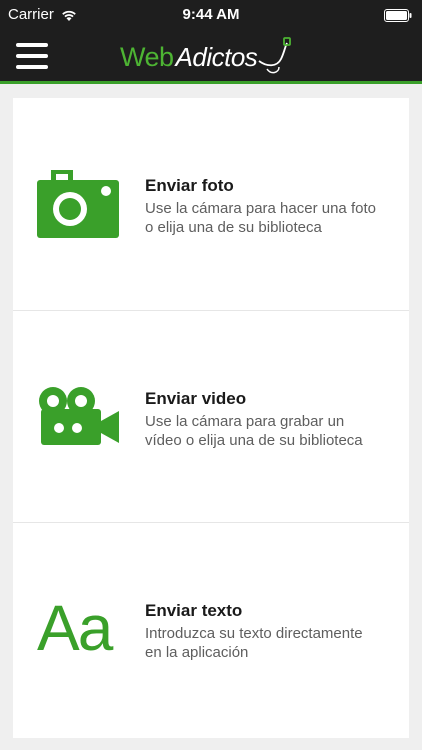 This screenshot has width=422, height=750. Describe the element at coordinates (189, 185) in the screenshot. I see `send-photo-title: Enviar foto` at that location.